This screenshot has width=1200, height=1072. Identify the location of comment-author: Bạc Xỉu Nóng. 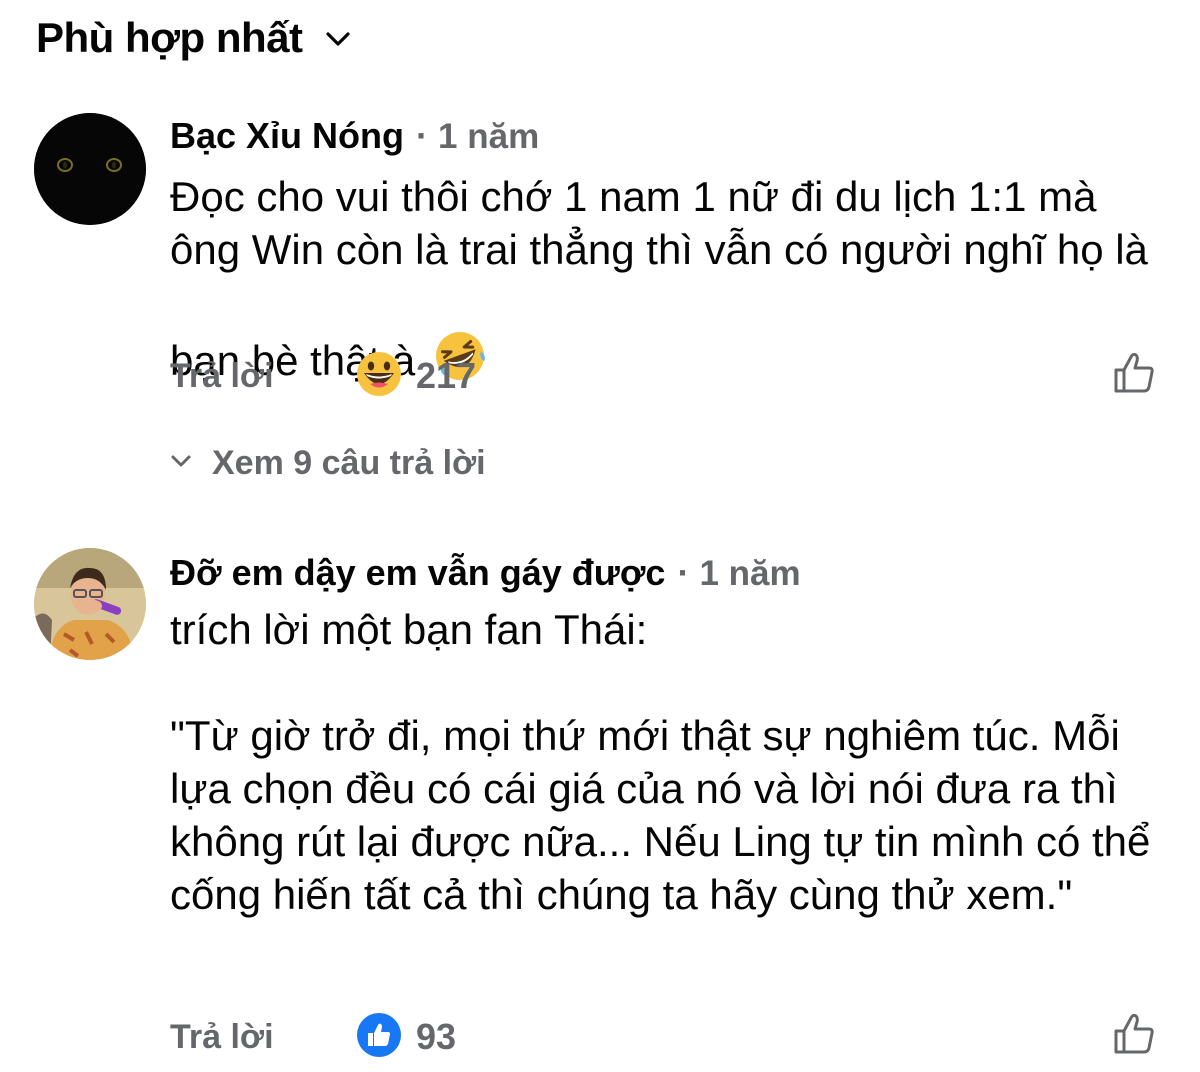
(287, 136).